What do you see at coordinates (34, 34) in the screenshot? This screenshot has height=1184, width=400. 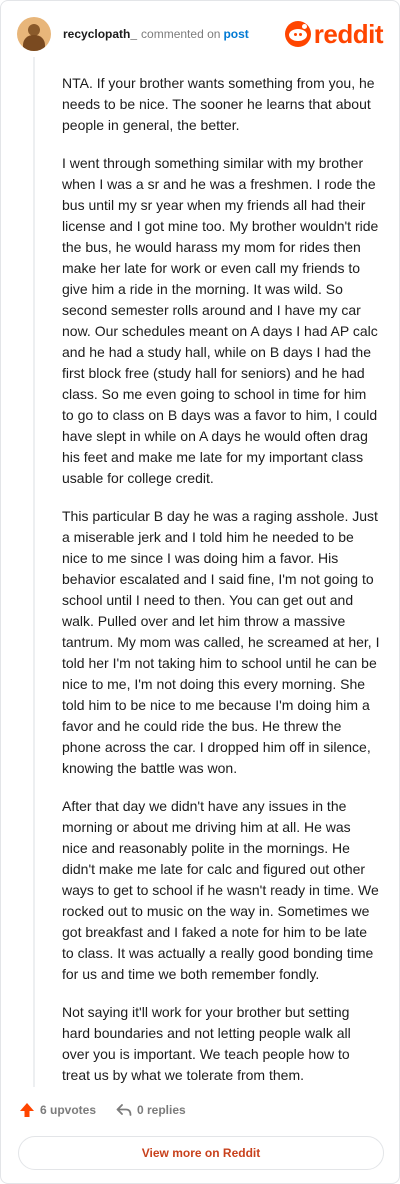 I see `avatar` at bounding box center [34, 34].